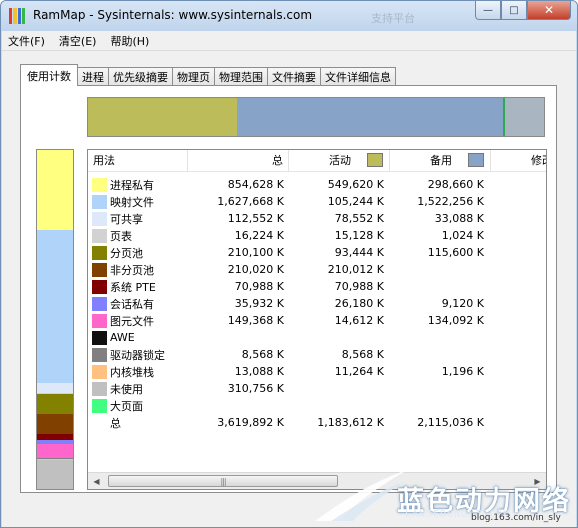  I want to click on usage-label: 进程私有, so click(132, 185).